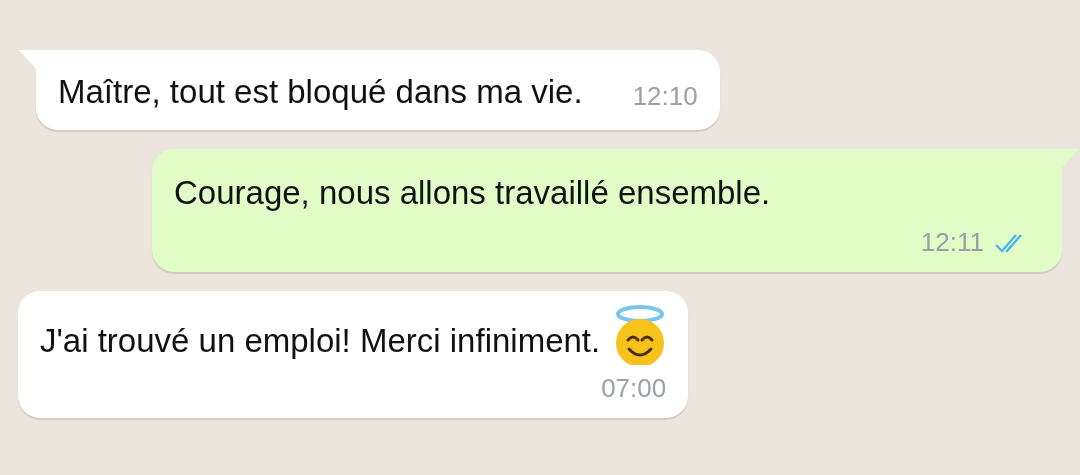 This screenshot has width=1080, height=475. I want to click on message-time: 07:00, so click(634, 388).